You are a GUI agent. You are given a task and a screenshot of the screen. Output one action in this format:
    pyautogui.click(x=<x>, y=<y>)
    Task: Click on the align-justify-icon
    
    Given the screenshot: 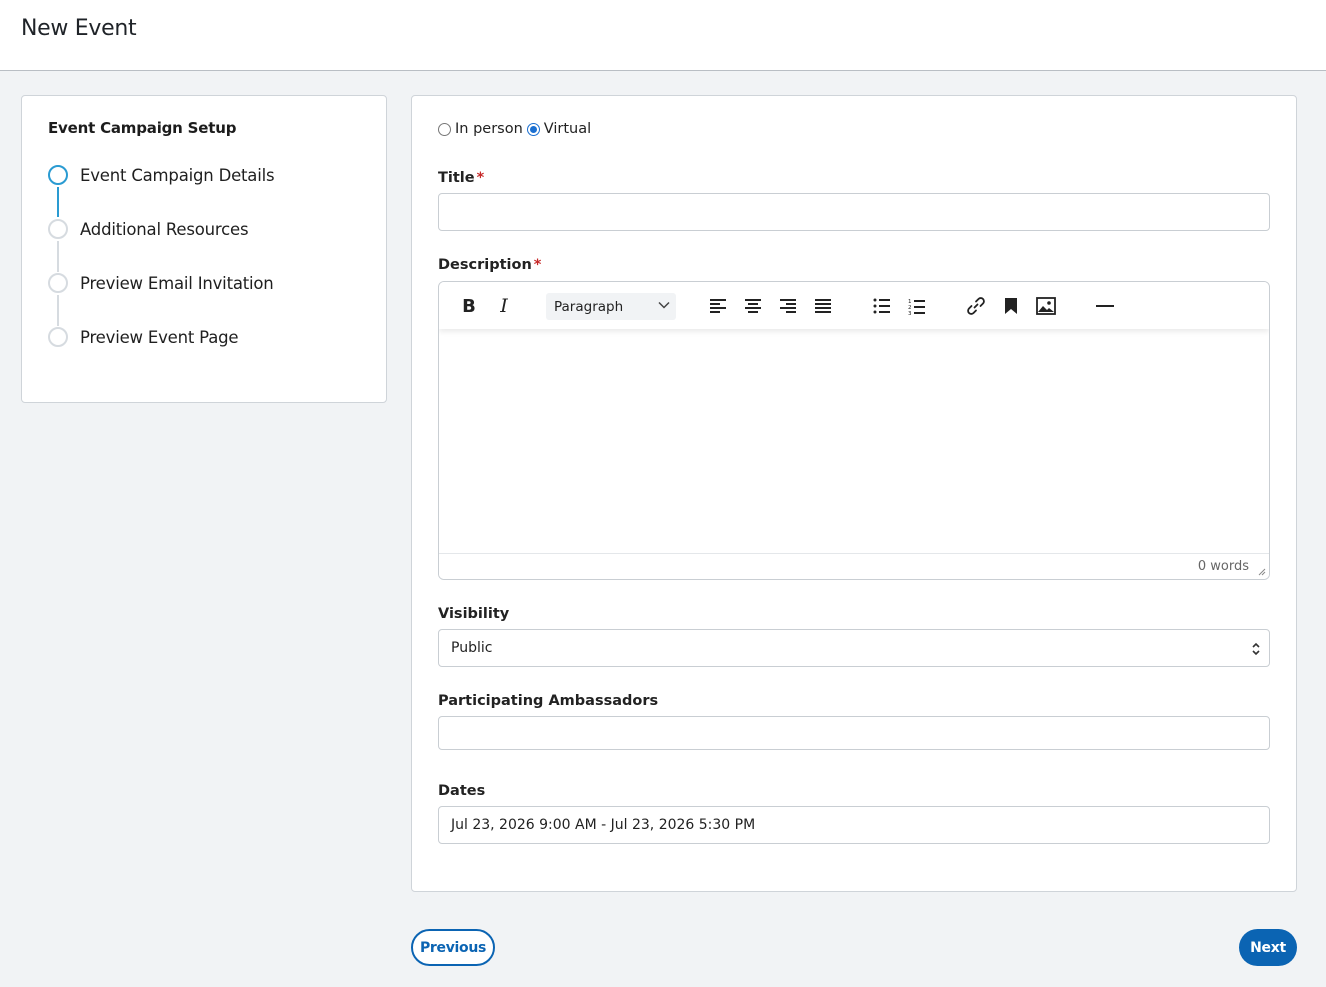 What is the action you would take?
    pyautogui.click(x=823, y=306)
    